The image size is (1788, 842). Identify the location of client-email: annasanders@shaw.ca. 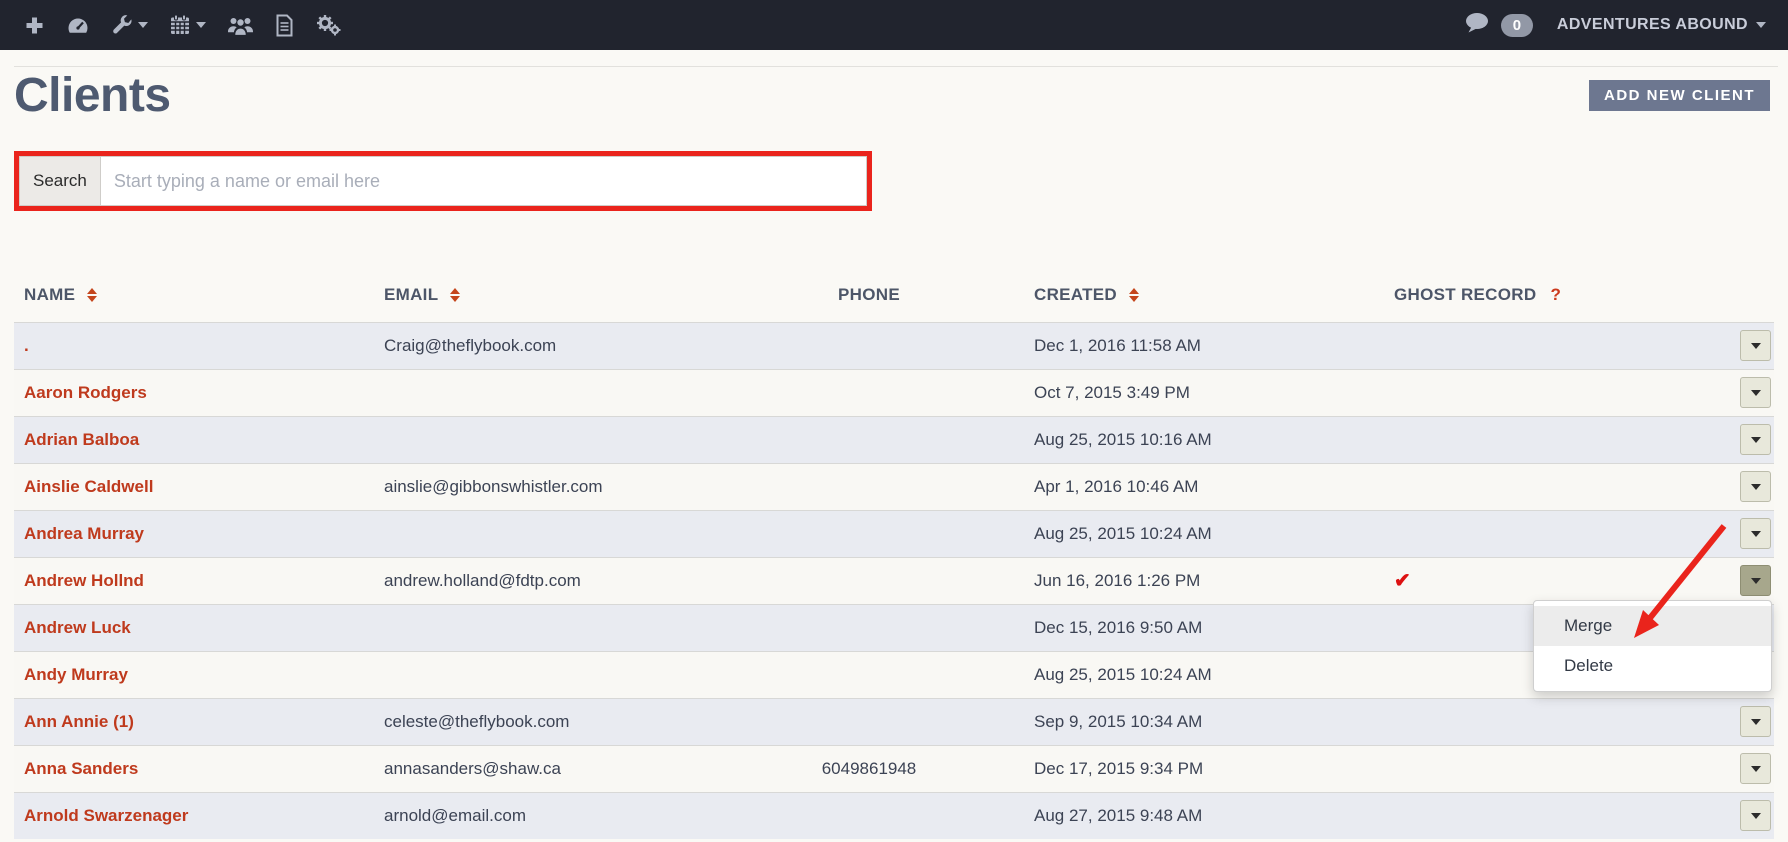
(544, 768).